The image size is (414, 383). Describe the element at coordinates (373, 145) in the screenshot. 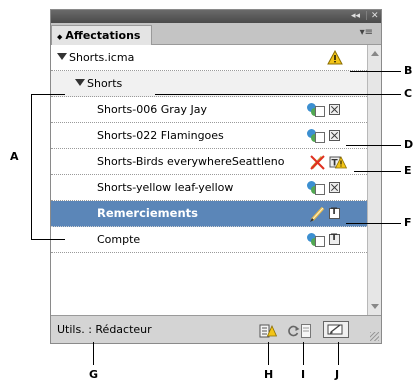

I see `callout-d-leader` at that location.